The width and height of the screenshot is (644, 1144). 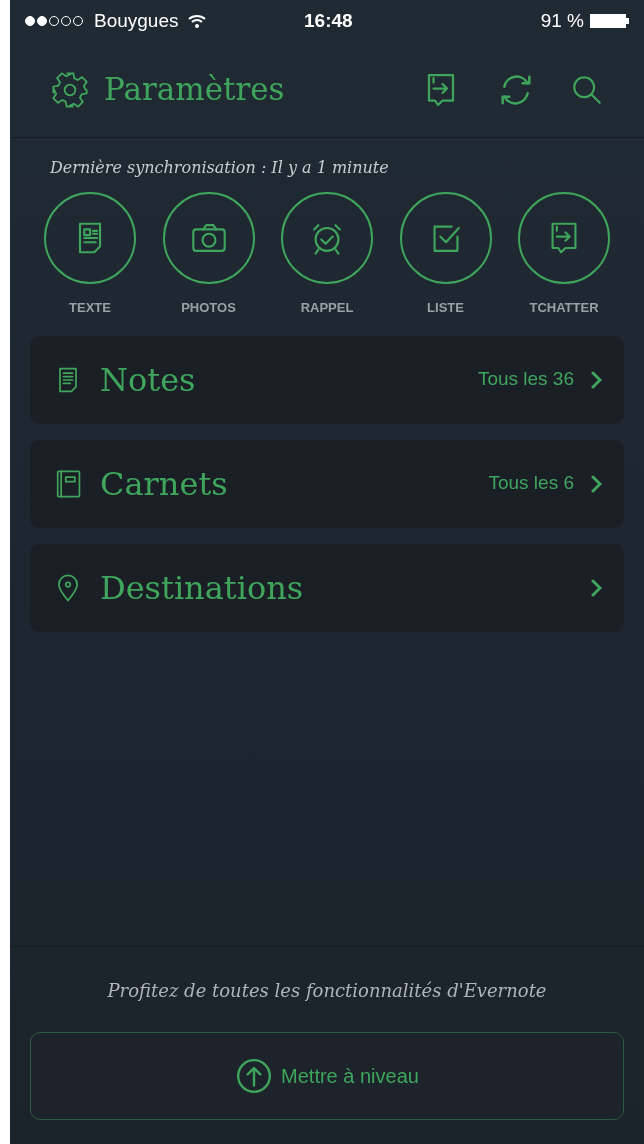 What do you see at coordinates (525, 379) in the screenshot?
I see `count-label: Tous les 36` at bounding box center [525, 379].